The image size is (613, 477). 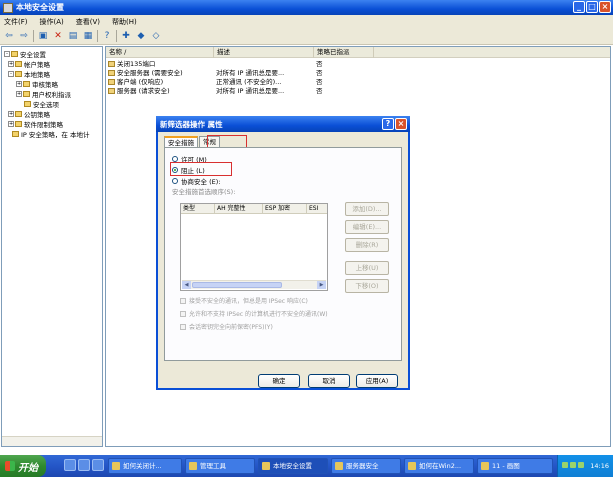 I want to click on assign-icon: ◆, so click(x=141, y=36).